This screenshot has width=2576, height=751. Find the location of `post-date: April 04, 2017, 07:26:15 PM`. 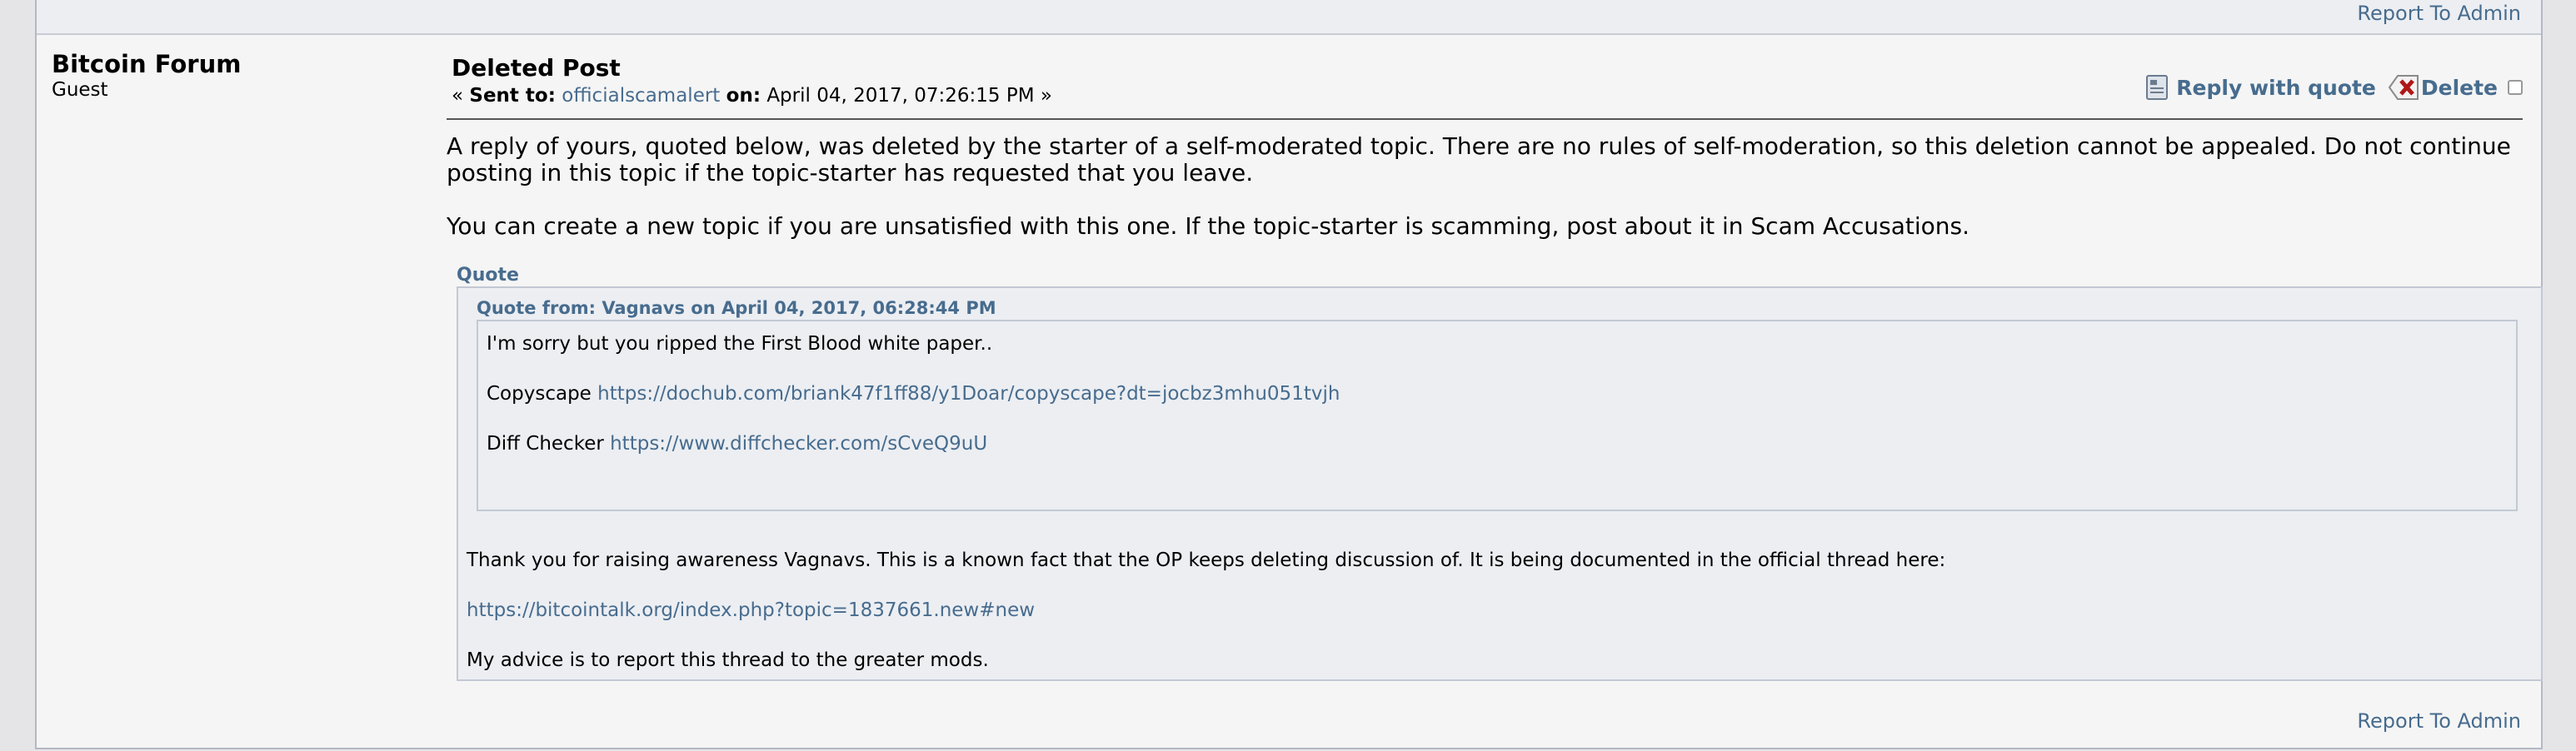

post-date: April 04, 2017, 07:26:15 PM is located at coordinates (900, 96).